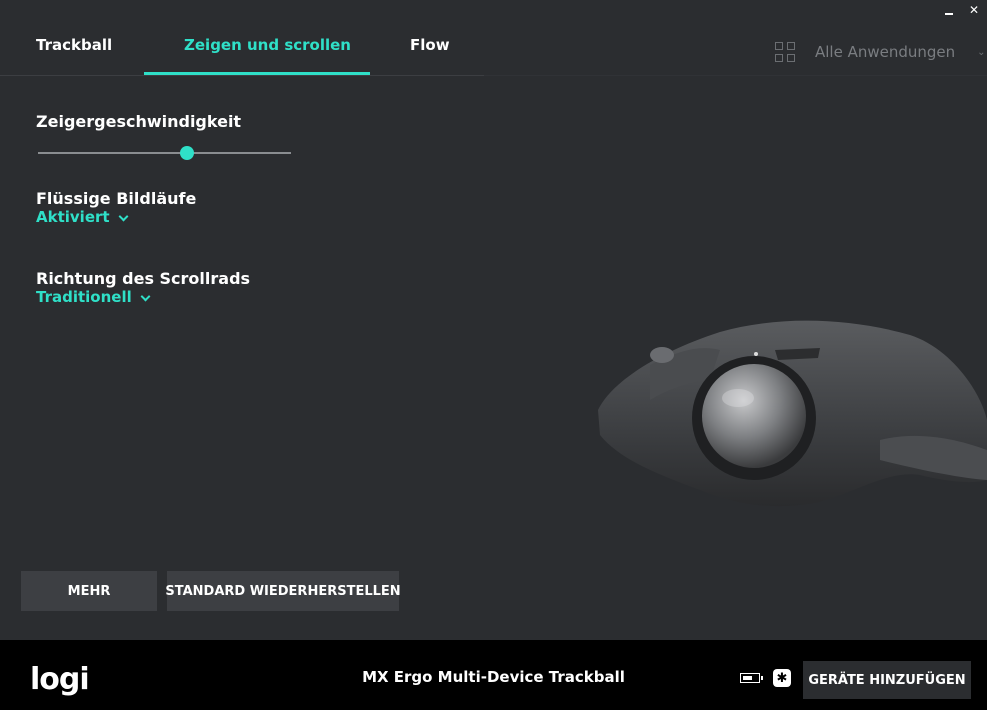 The width and height of the screenshot is (987, 710). I want to click on add-devices-button: GERÄTE HINZUFÜGEN, so click(887, 680).